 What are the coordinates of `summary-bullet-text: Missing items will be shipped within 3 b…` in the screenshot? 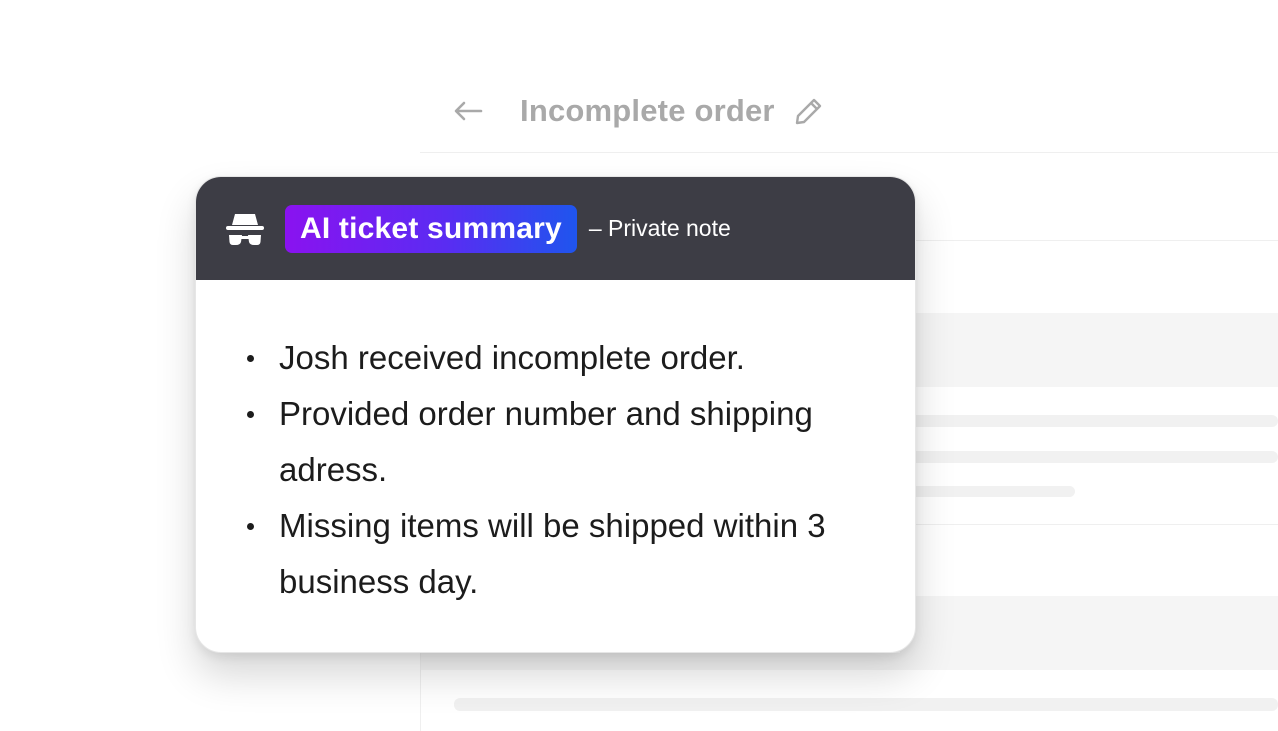 It's located at (552, 553).